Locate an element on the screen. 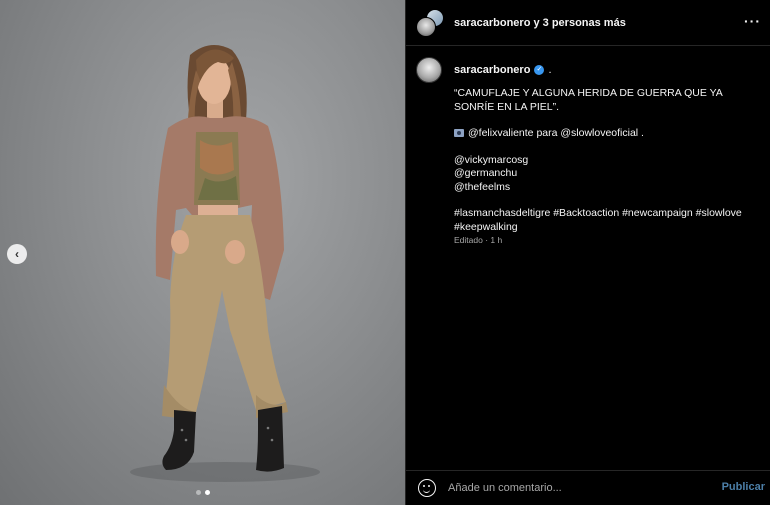  post-header: saracarbonero y 3 personas más ··· is located at coordinates (588, 23).